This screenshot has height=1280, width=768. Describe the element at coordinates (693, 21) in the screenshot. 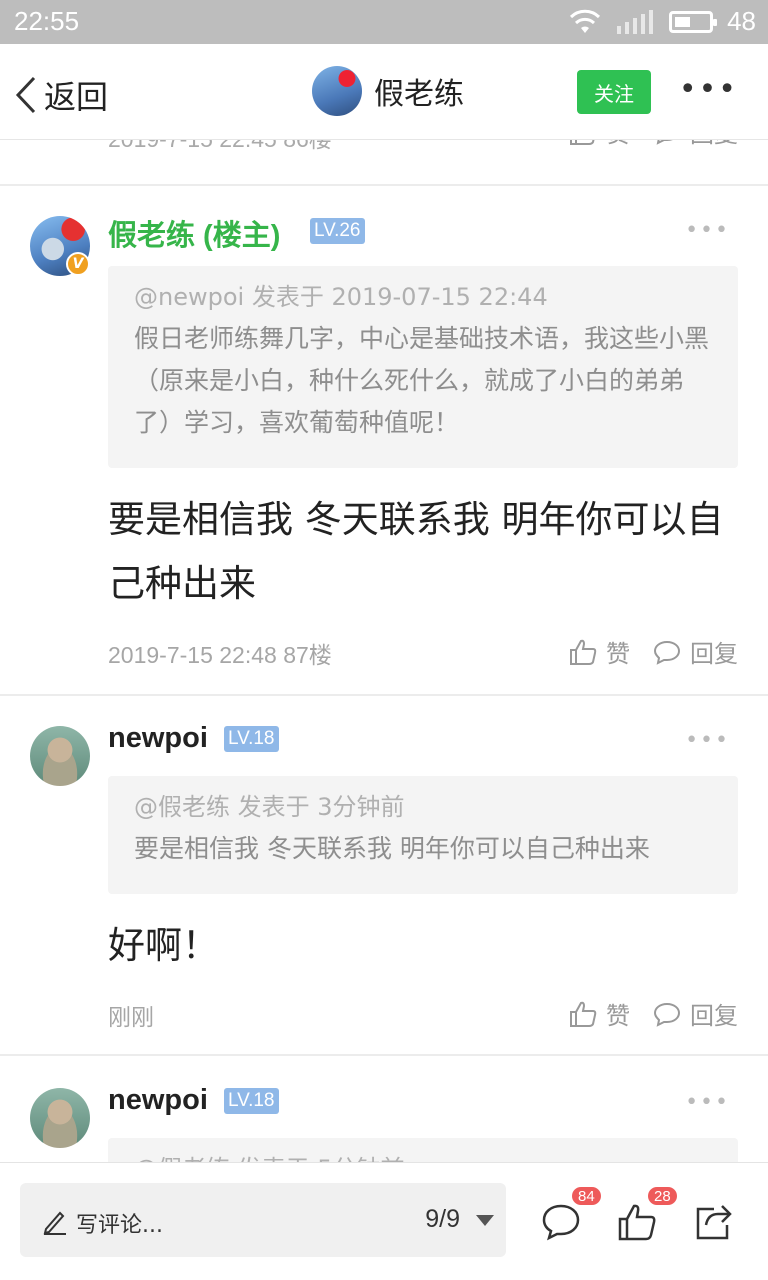

I see `battery-icon` at that location.